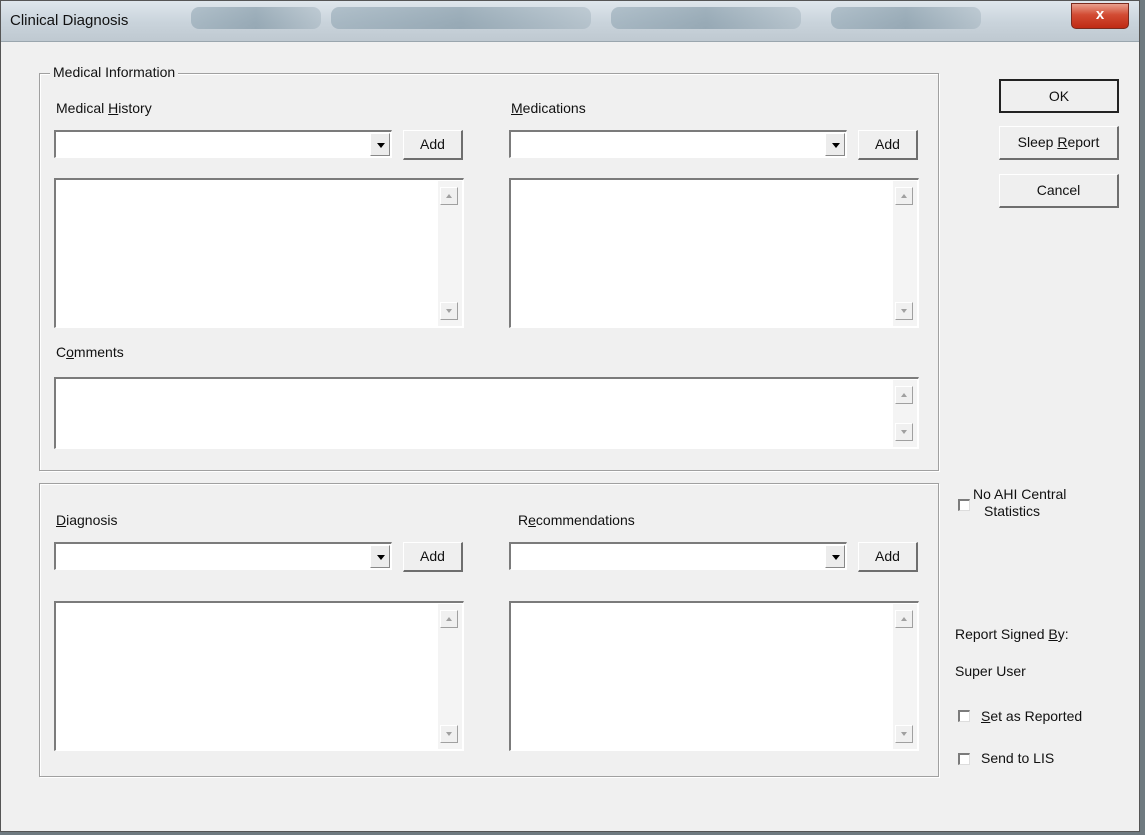  I want to click on medications-scrollbar, so click(905, 253).